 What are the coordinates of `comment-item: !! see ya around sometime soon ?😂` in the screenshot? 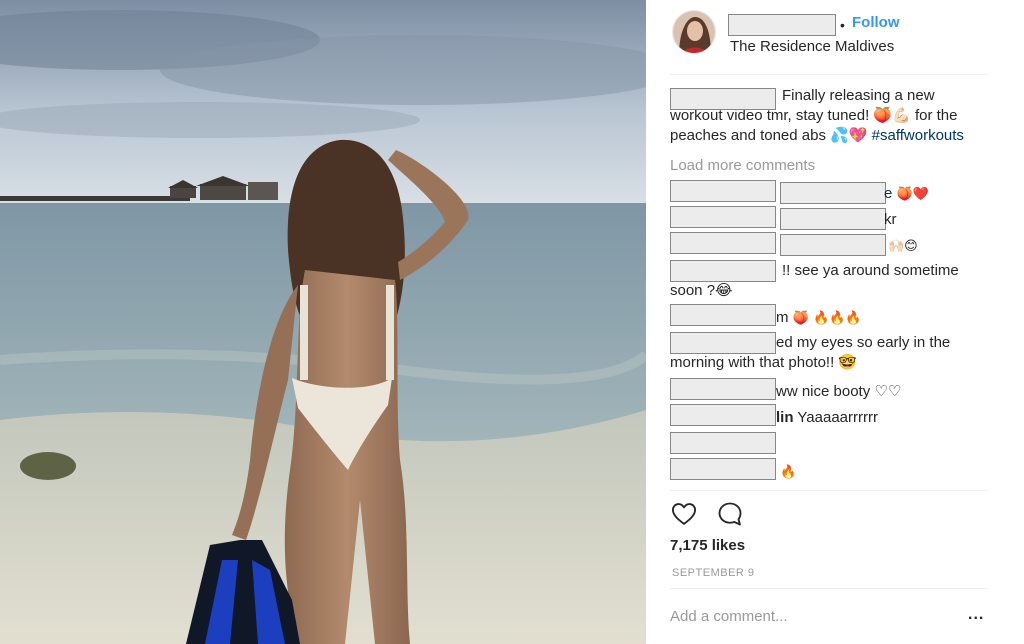 It's located at (830, 280).